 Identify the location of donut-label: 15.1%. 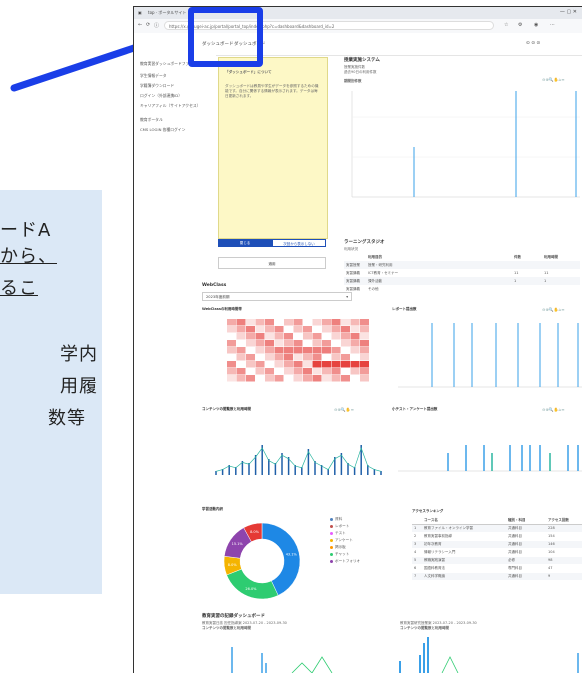
(238, 544).